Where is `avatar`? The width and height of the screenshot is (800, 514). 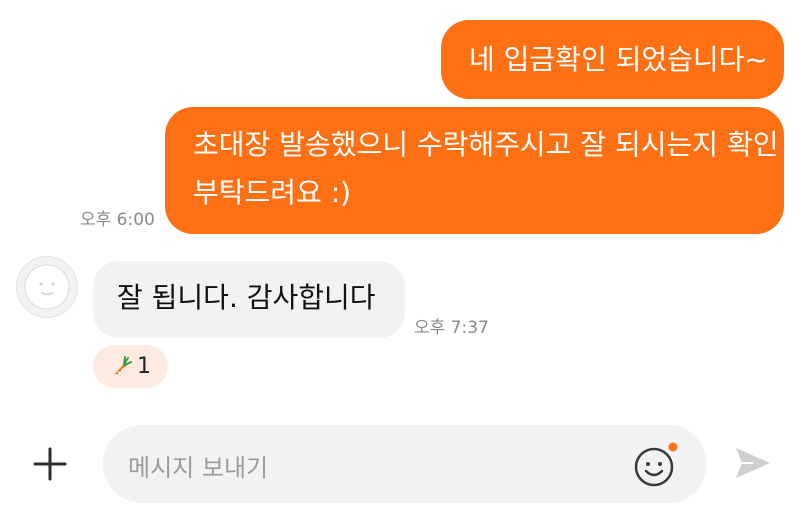
avatar is located at coordinates (47, 287).